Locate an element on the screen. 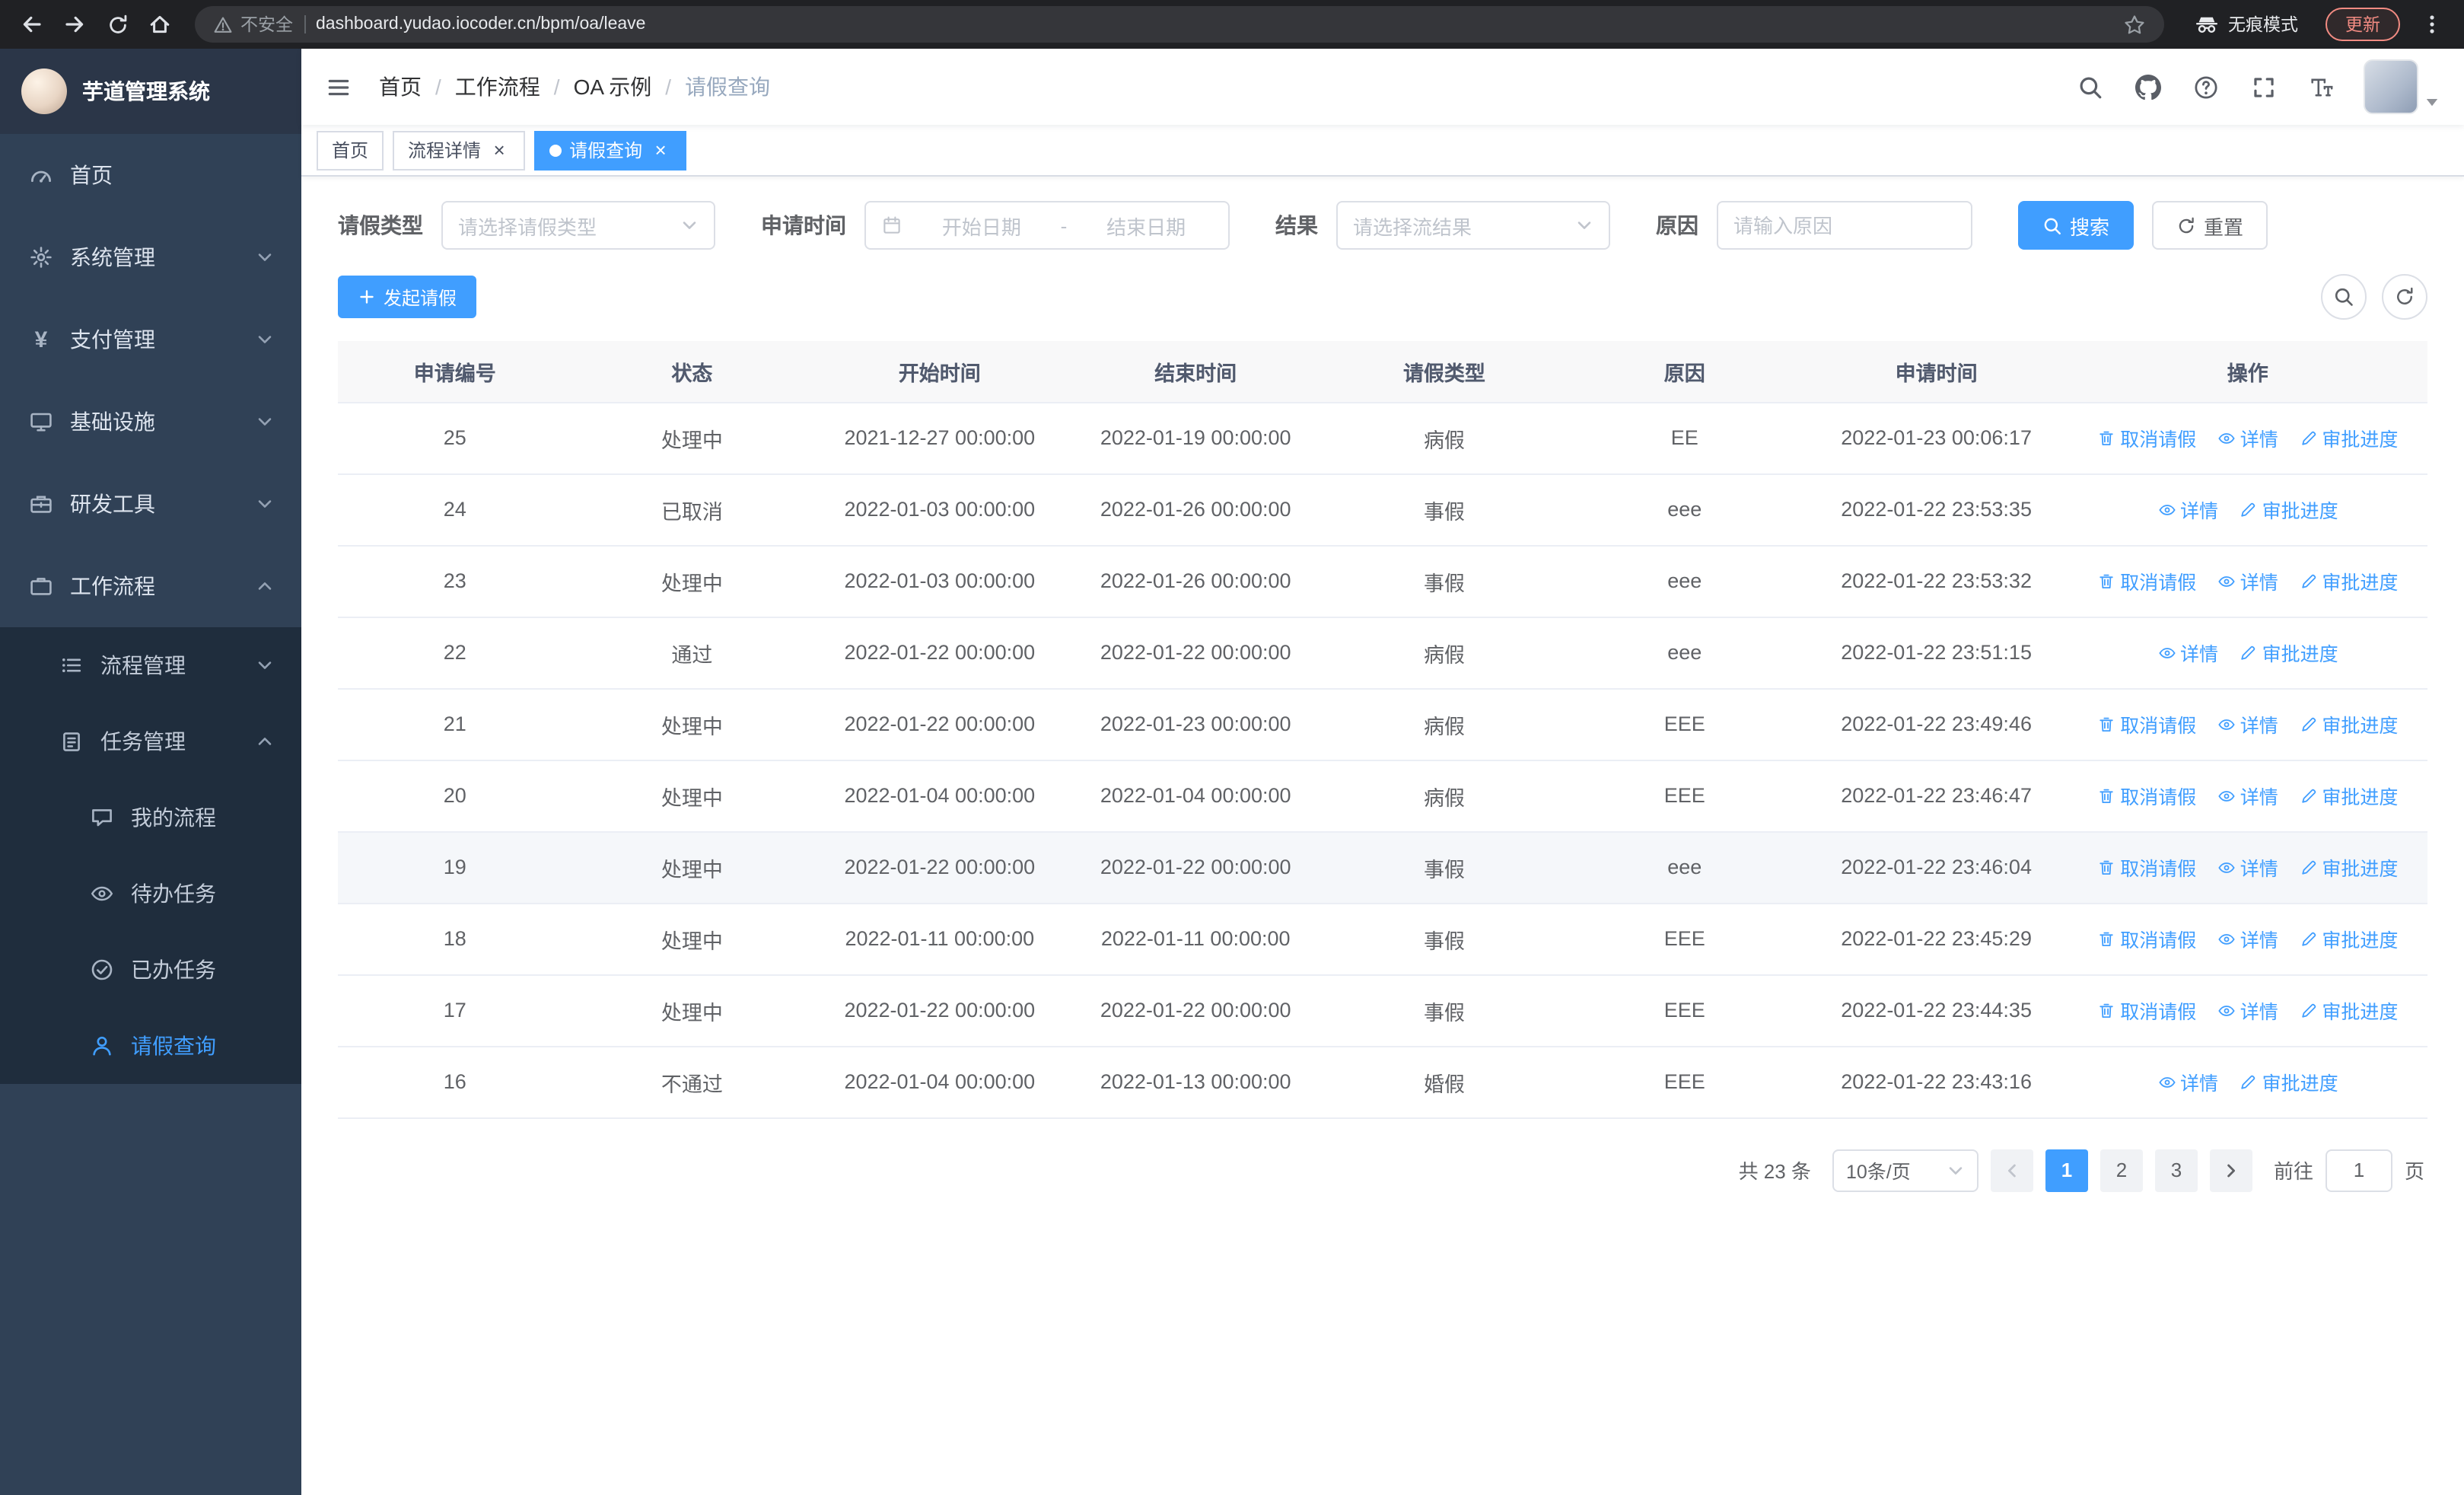 Image resolution: width=2464 pixels, height=1495 pixels. bookmark-star-icon is located at coordinates (2134, 25).